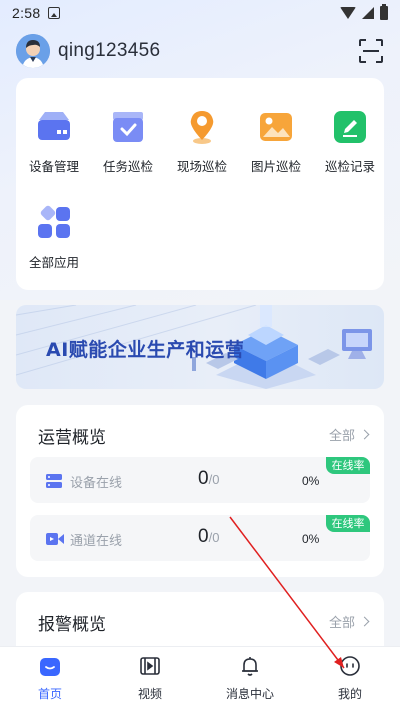 Image resolution: width=400 pixels, height=711 pixels. What do you see at coordinates (33, 51) in the screenshot?
I see `avatar` at bounding box center [33, 51].